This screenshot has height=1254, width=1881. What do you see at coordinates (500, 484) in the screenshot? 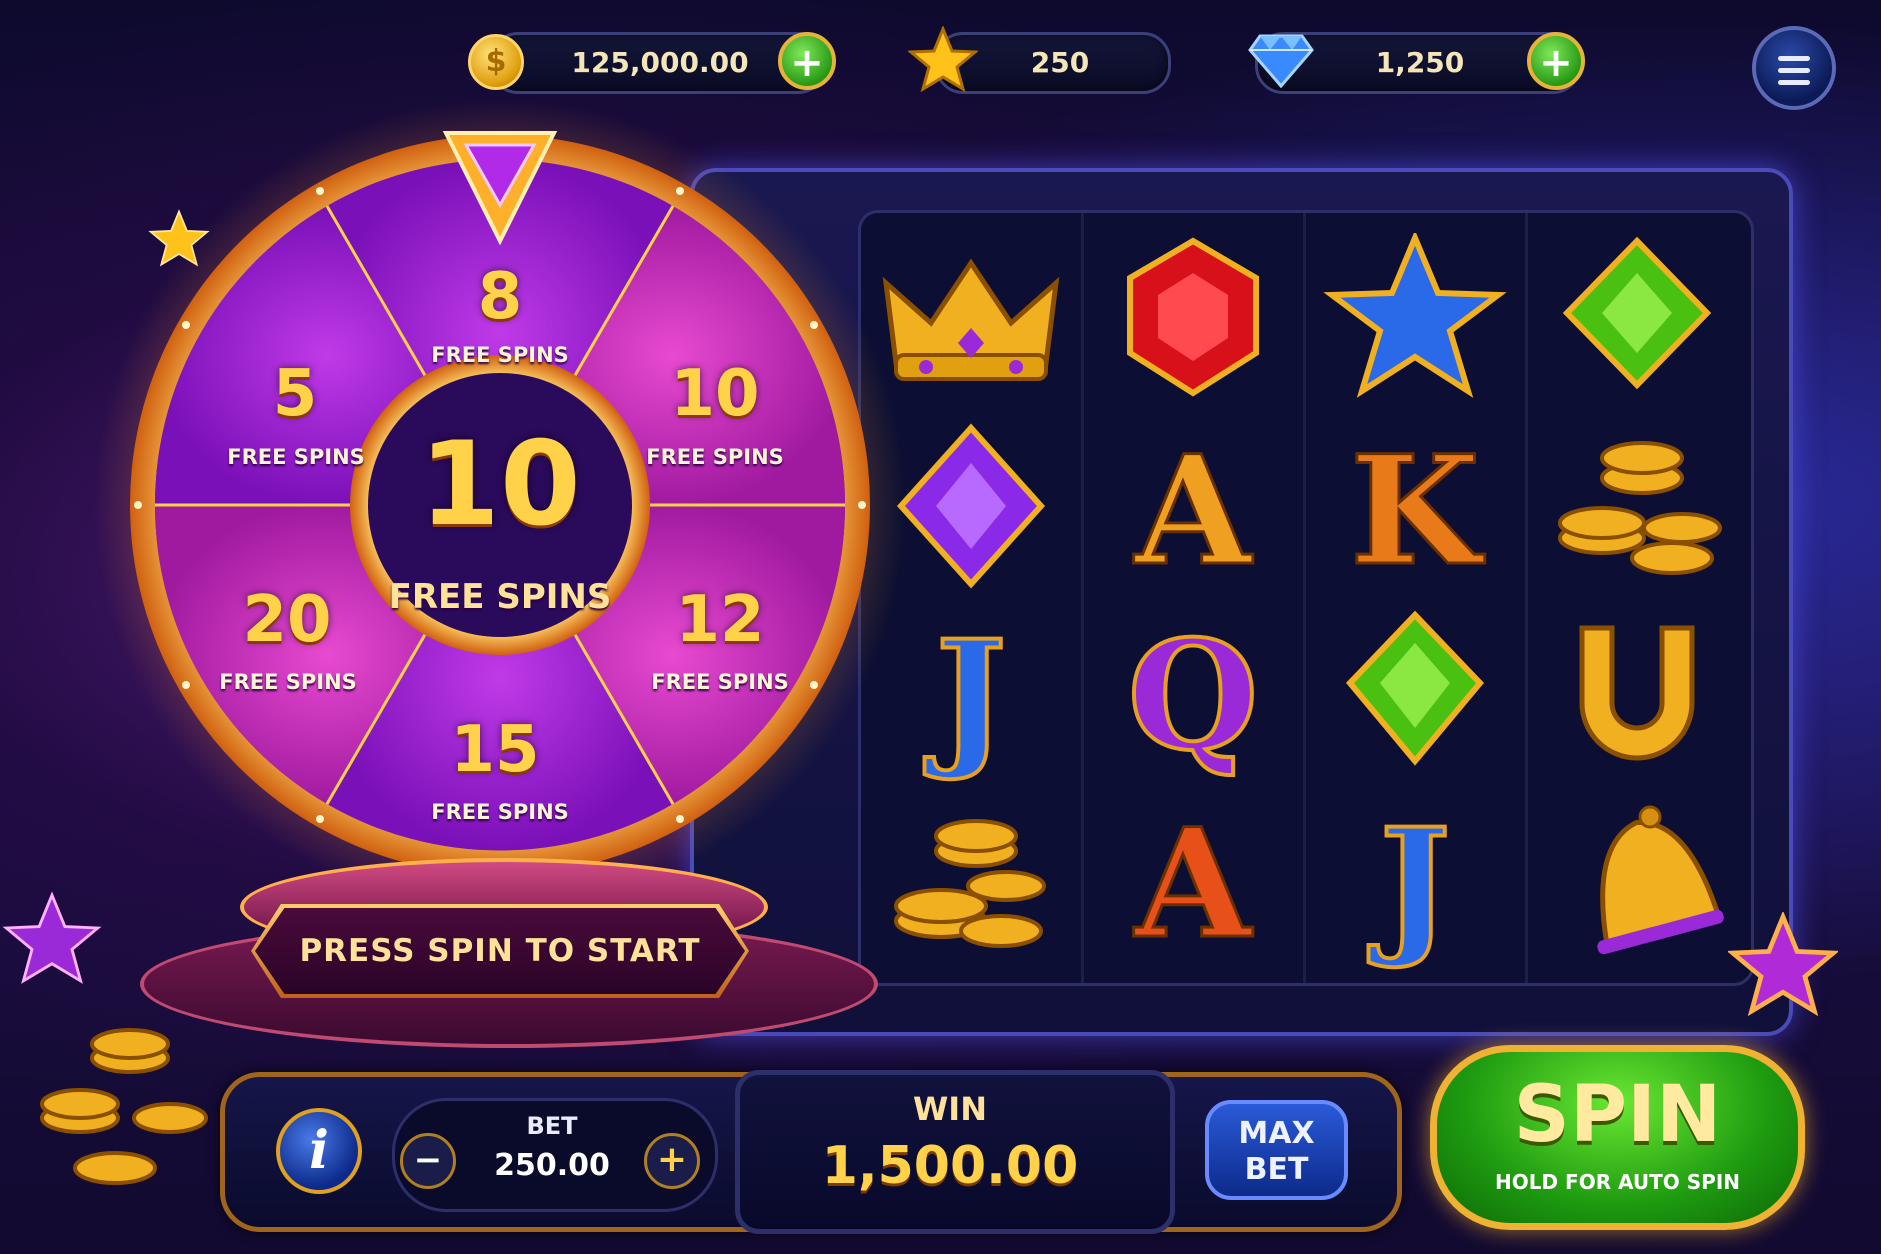
I see `center-prize-number: 10` at bounding box center [500, 484].